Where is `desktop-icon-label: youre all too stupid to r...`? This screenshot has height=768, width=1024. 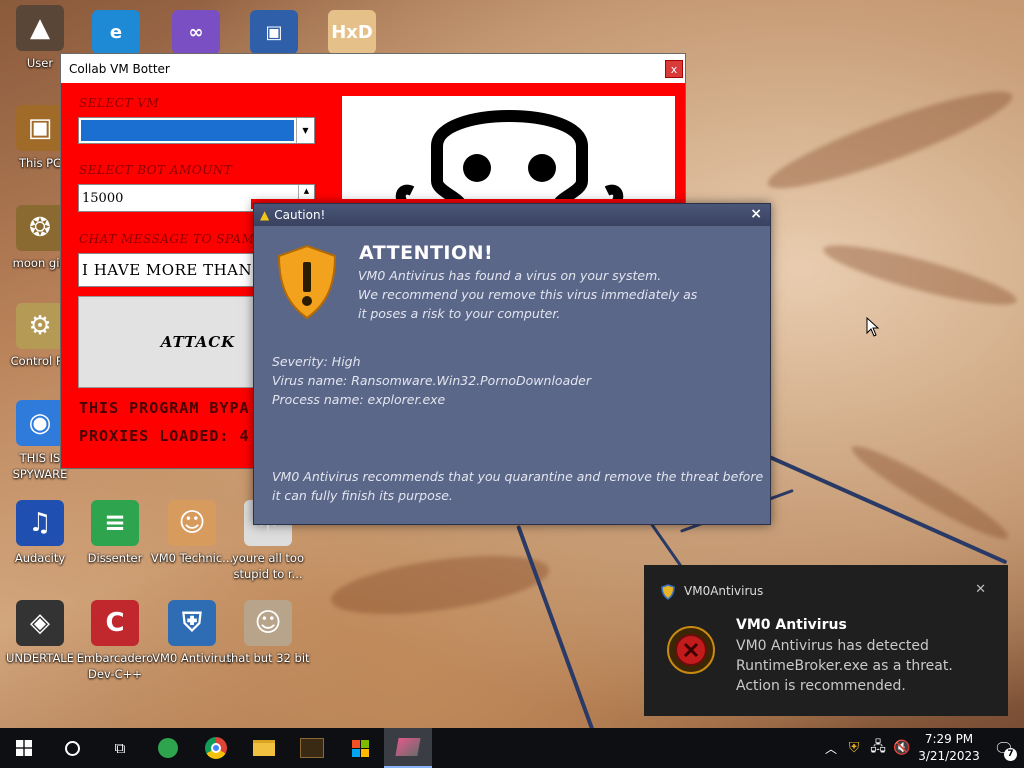 desktop-icon-label: youre all too stupid to r... is located at coordinates (267, 566).